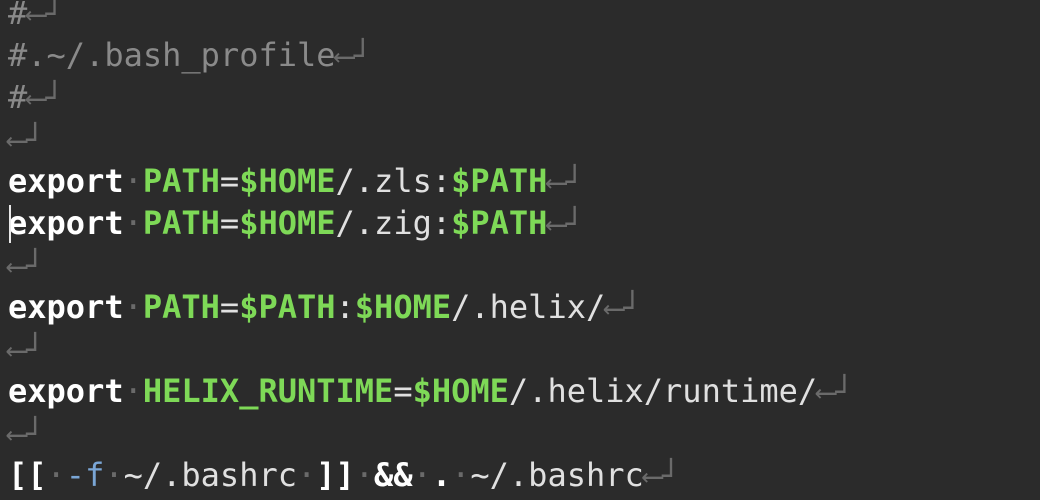 The image size is (1040, 500). What do you see at coordinates (663, 391) in the screenshot?
I see `path-text: /.helix/runtime/` at bounding box center [663, 391].